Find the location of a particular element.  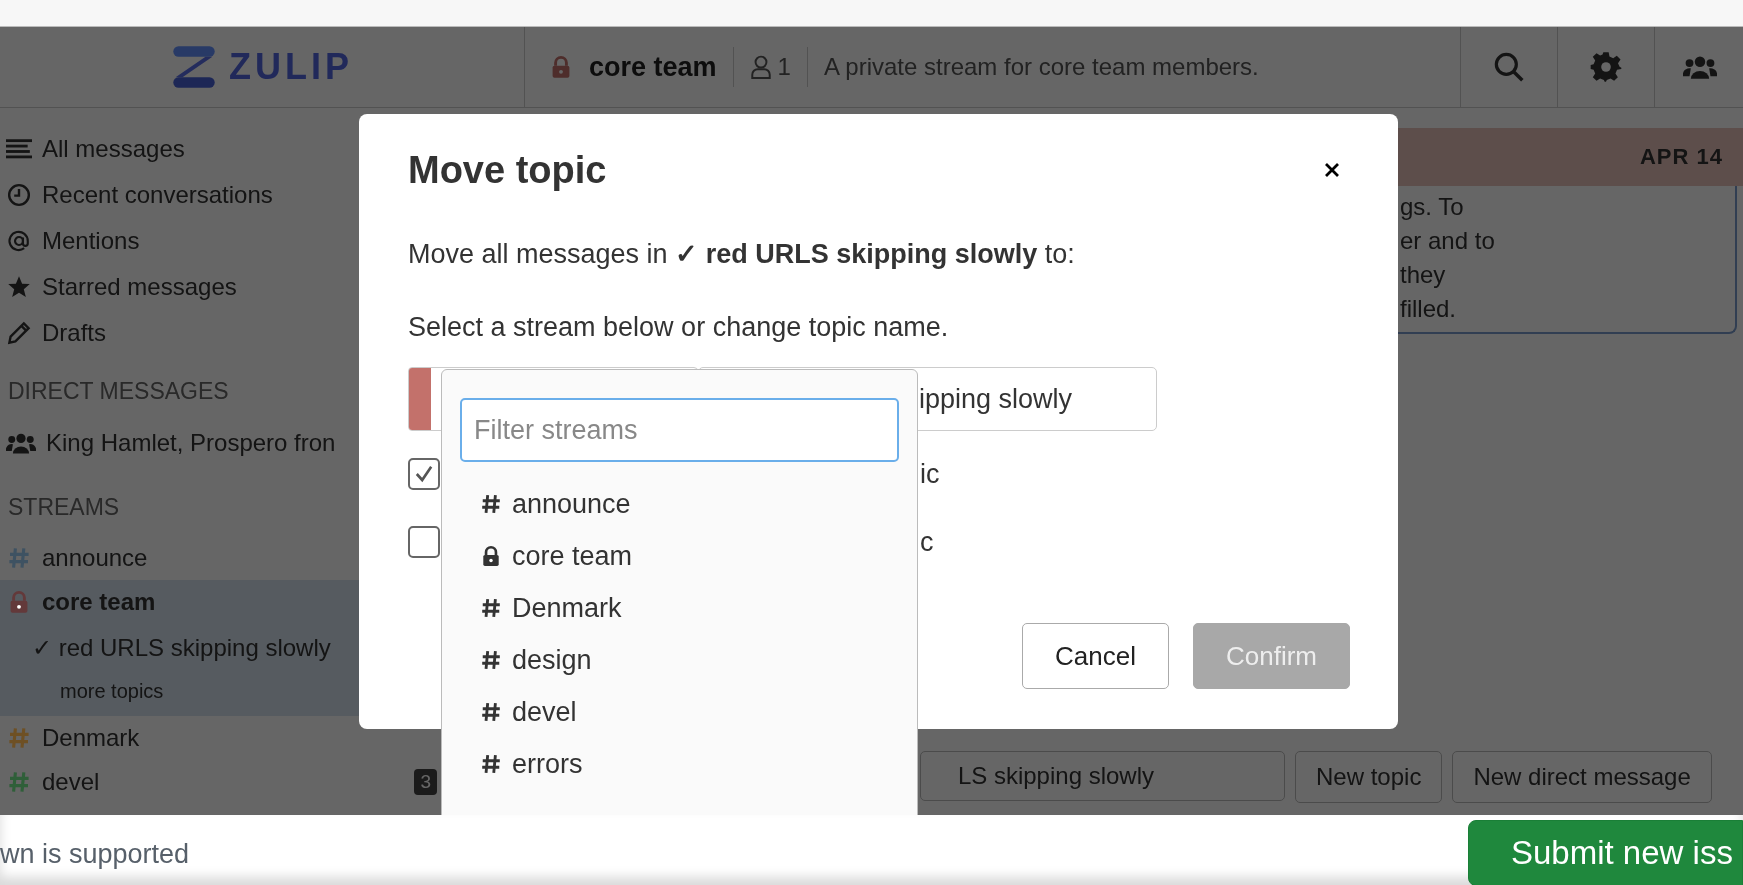

message-text: er and to is located at coordinates (1448, 241).